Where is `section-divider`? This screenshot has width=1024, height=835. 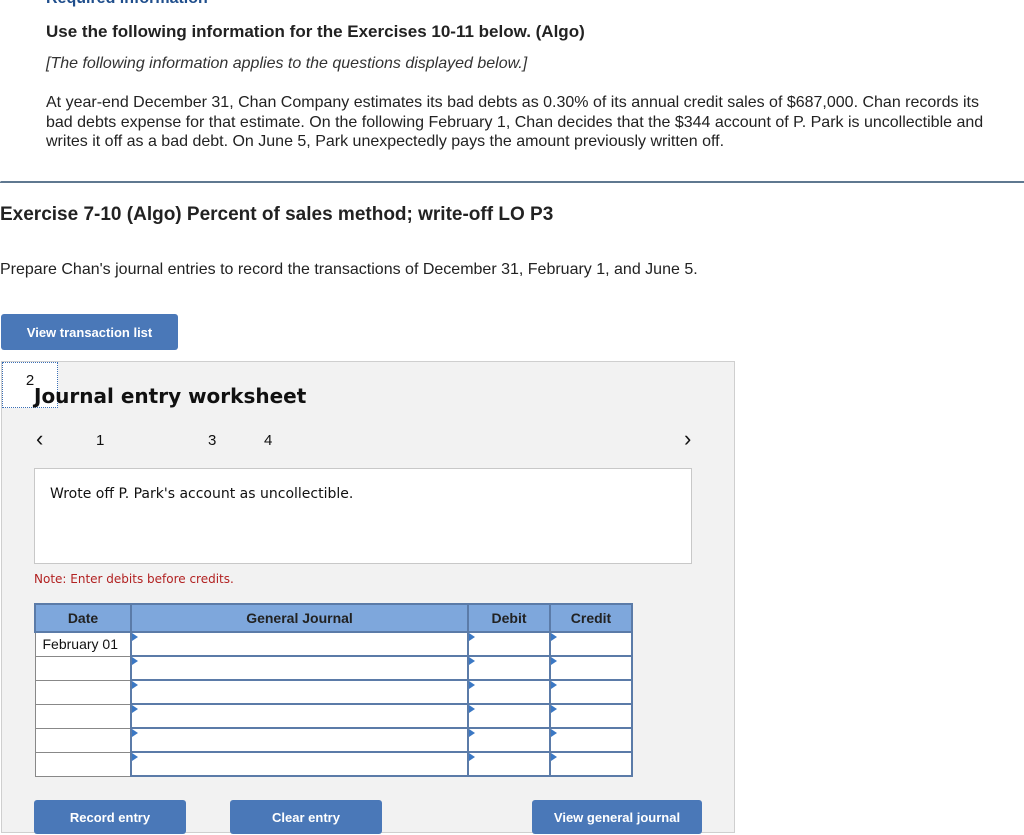
section-divider is located at coordinates (512, 182).